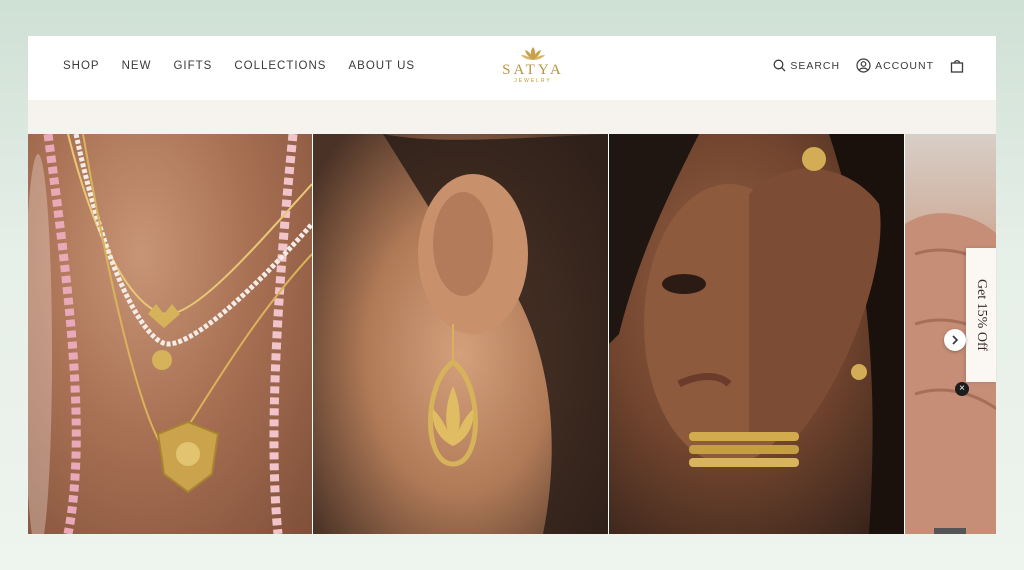 This screenshot has height=570, width=1024. What do you see at coordinates (950, 531) in the screenshot?
I see `scroll-corner-button` at bounding box center [950, 531].